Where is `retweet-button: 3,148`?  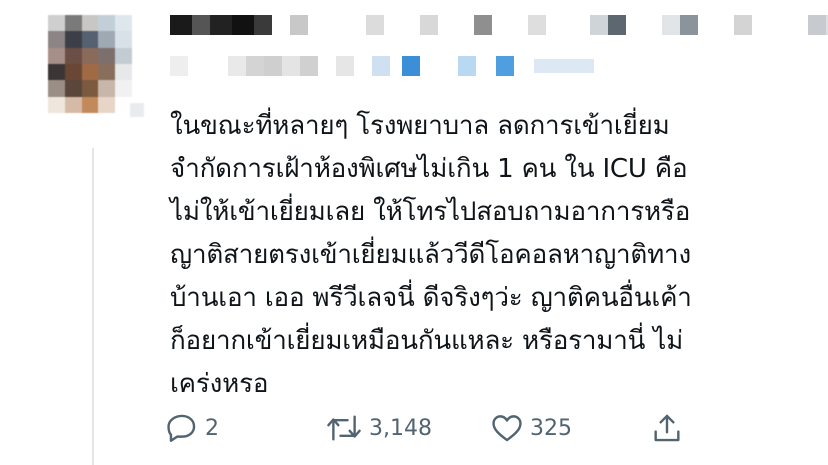 retweet-button: 3,148 is located at coordinates (378, 428).